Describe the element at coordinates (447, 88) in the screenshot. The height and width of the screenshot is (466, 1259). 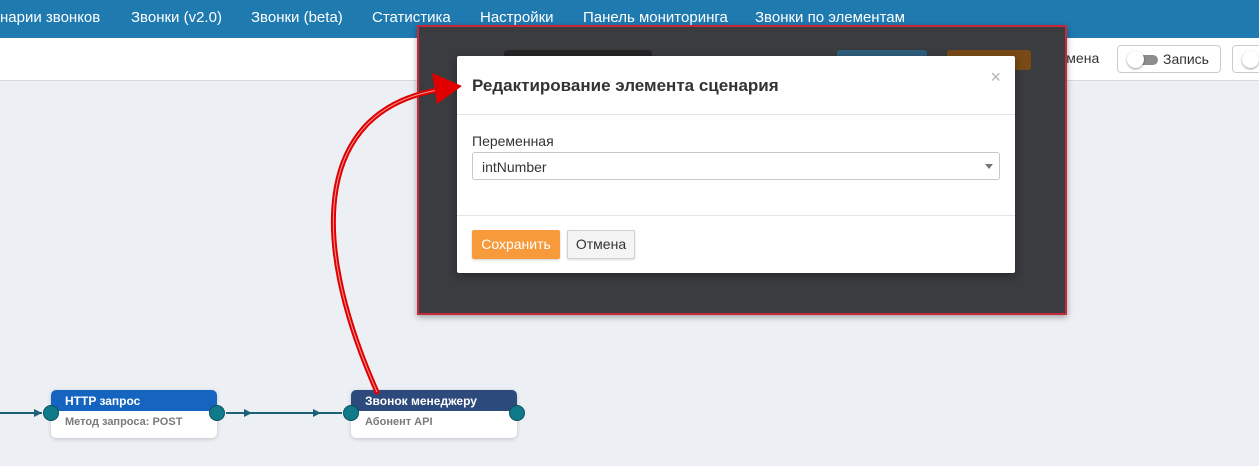
I see `arrowhead-icon` at that location.